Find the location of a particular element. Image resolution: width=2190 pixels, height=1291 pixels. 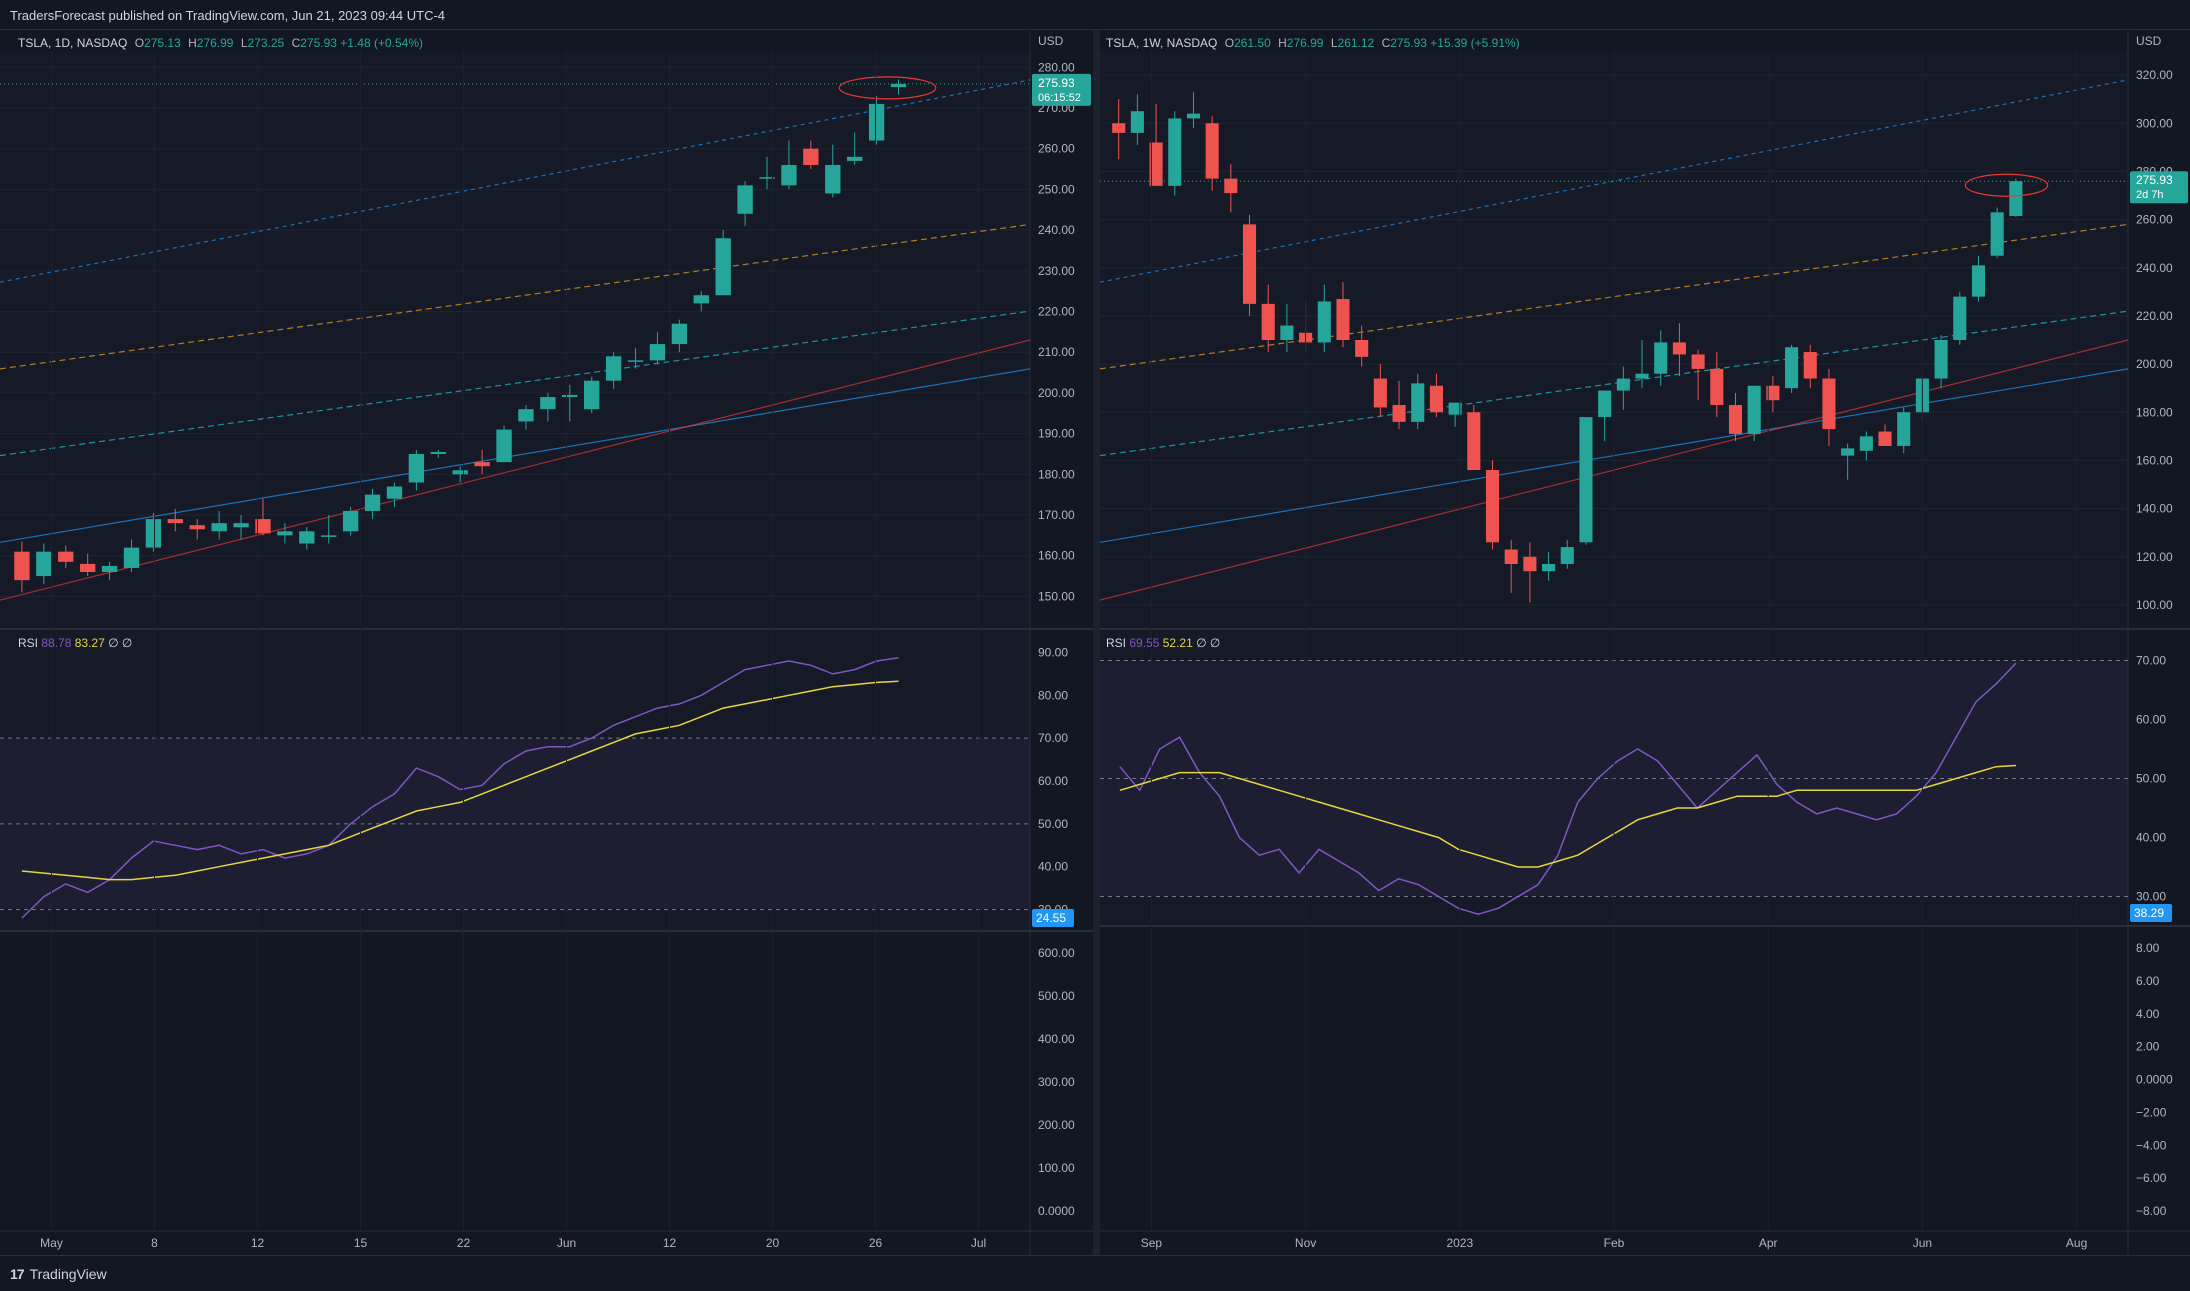

left-empty-pane-tick-label: 0.0000 is located at coordinates (1056, 1211).